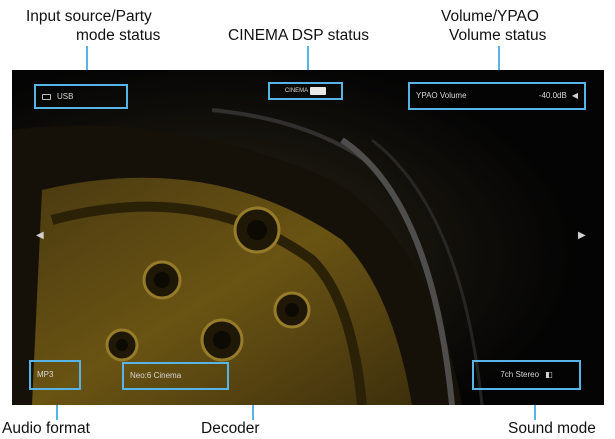 This screenshot has width=615, height=439. I want to click on osd-audio-format: MP3, so click(55, 375).